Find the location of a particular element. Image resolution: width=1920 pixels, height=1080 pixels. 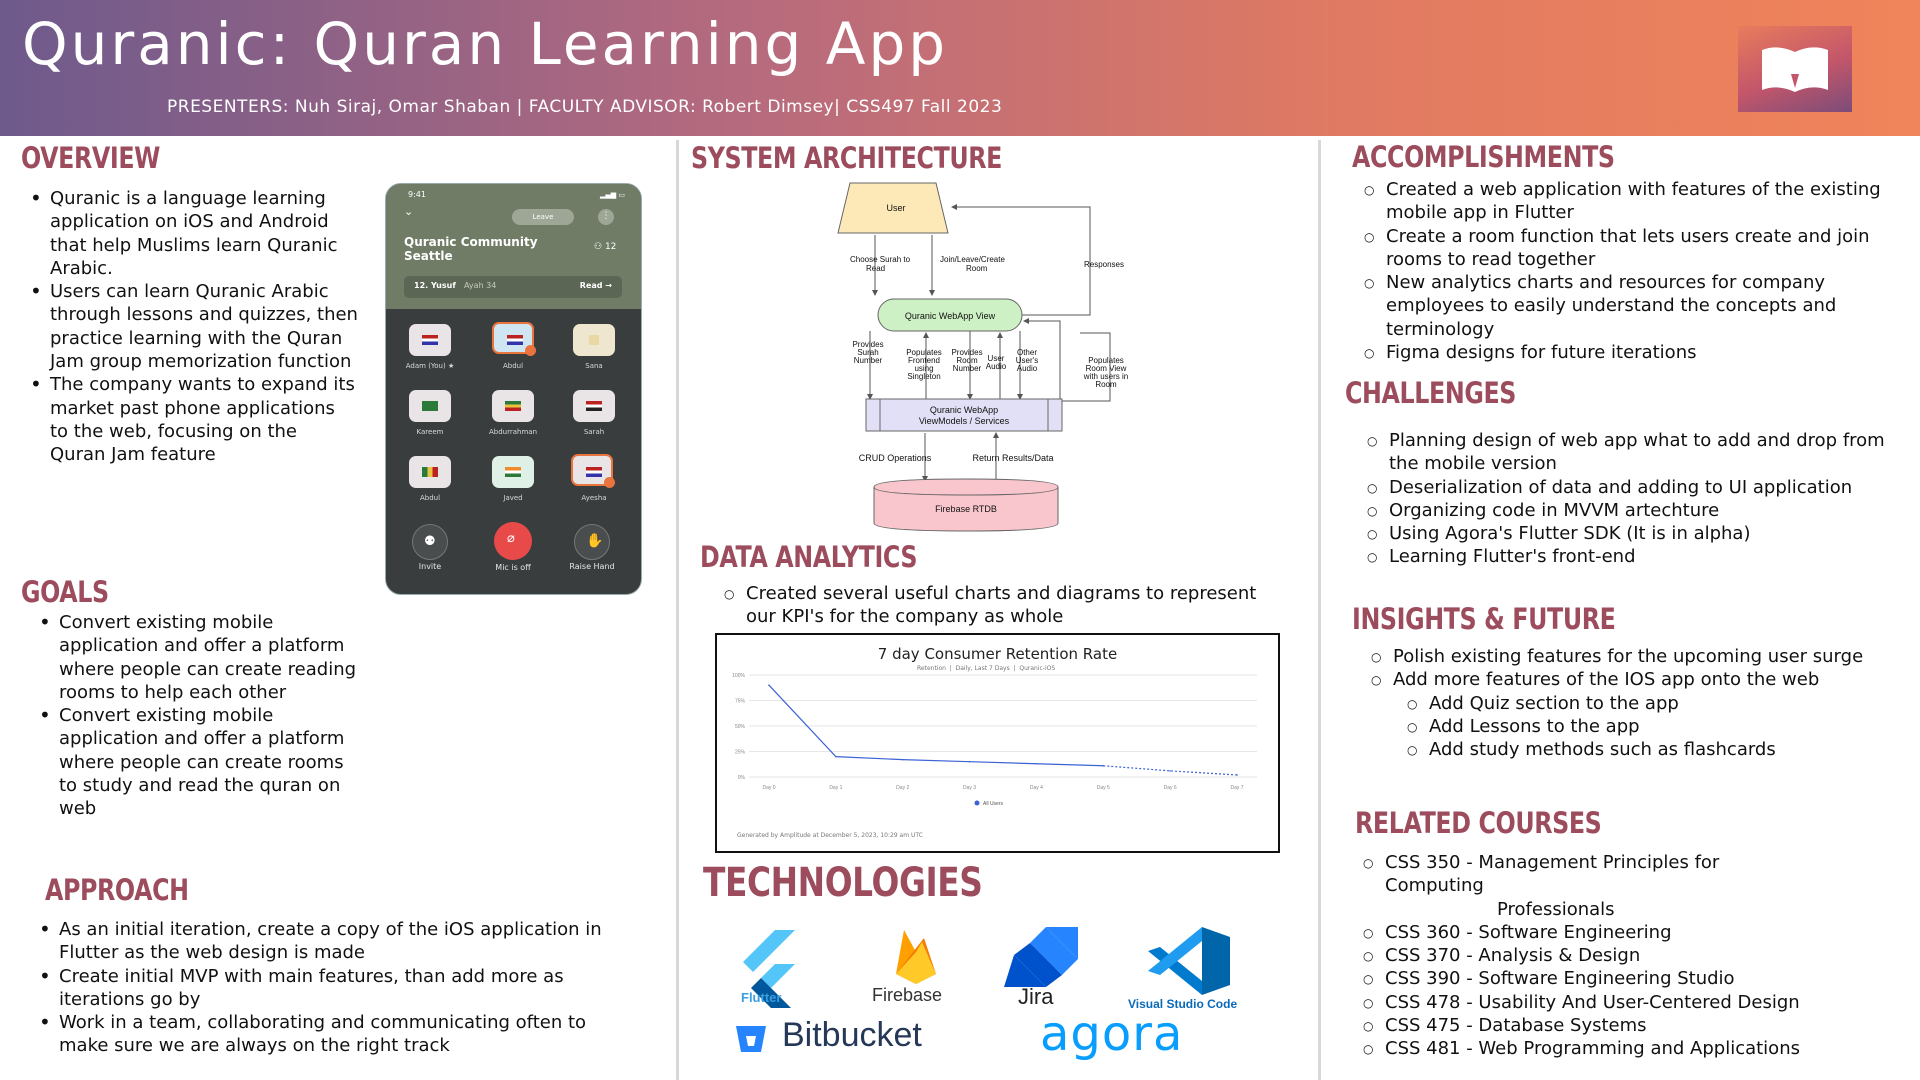

y-tick-label: 0% is located at coordinates (742, 778).